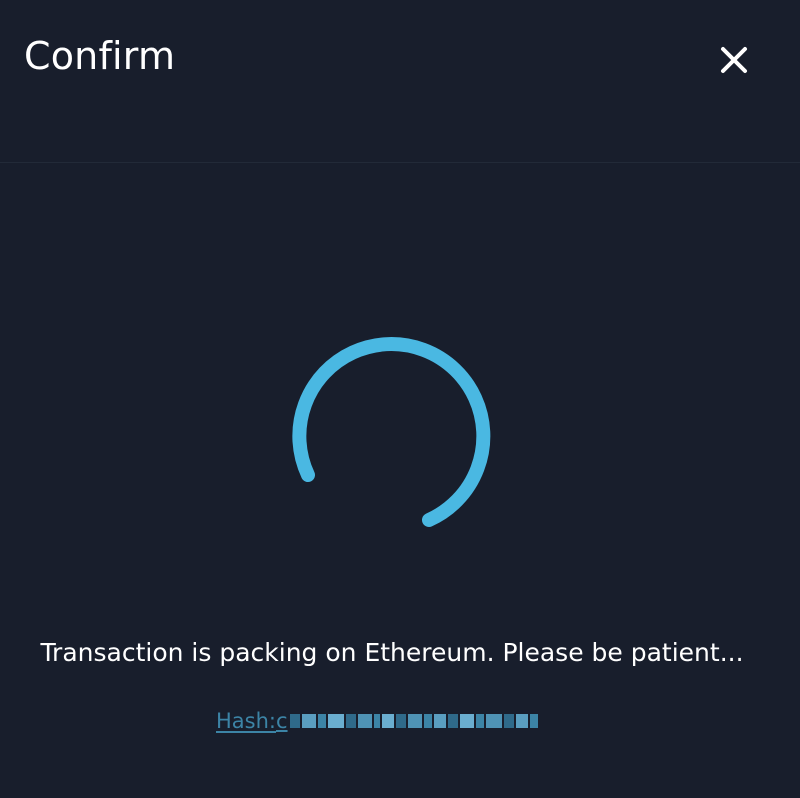  What do you see at coordinates (393, 433) in the screenshot?
I see `loading-spinner-icon` at bounding box center [393, 433].